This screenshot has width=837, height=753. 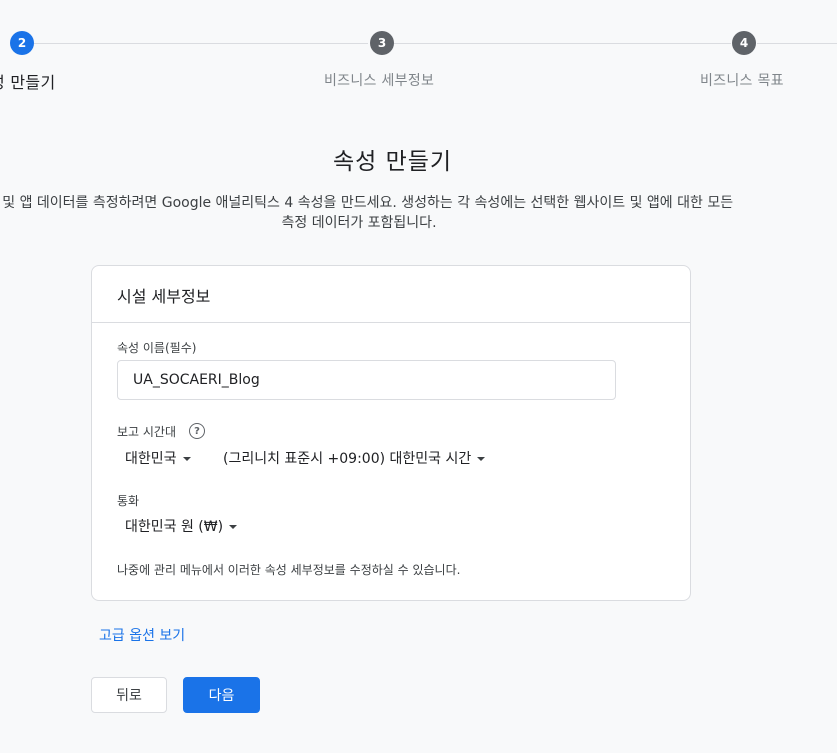 I want to click on step-3-label: 비즈니스 세부정보, so click(x=379, y=81).